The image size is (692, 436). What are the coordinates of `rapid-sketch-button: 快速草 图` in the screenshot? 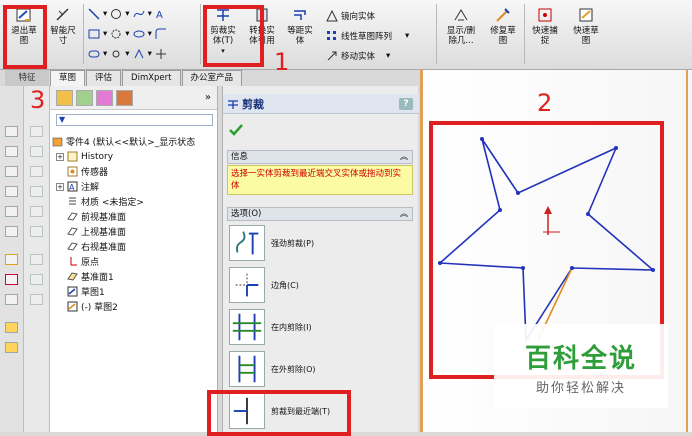 It's located at (586, 26).